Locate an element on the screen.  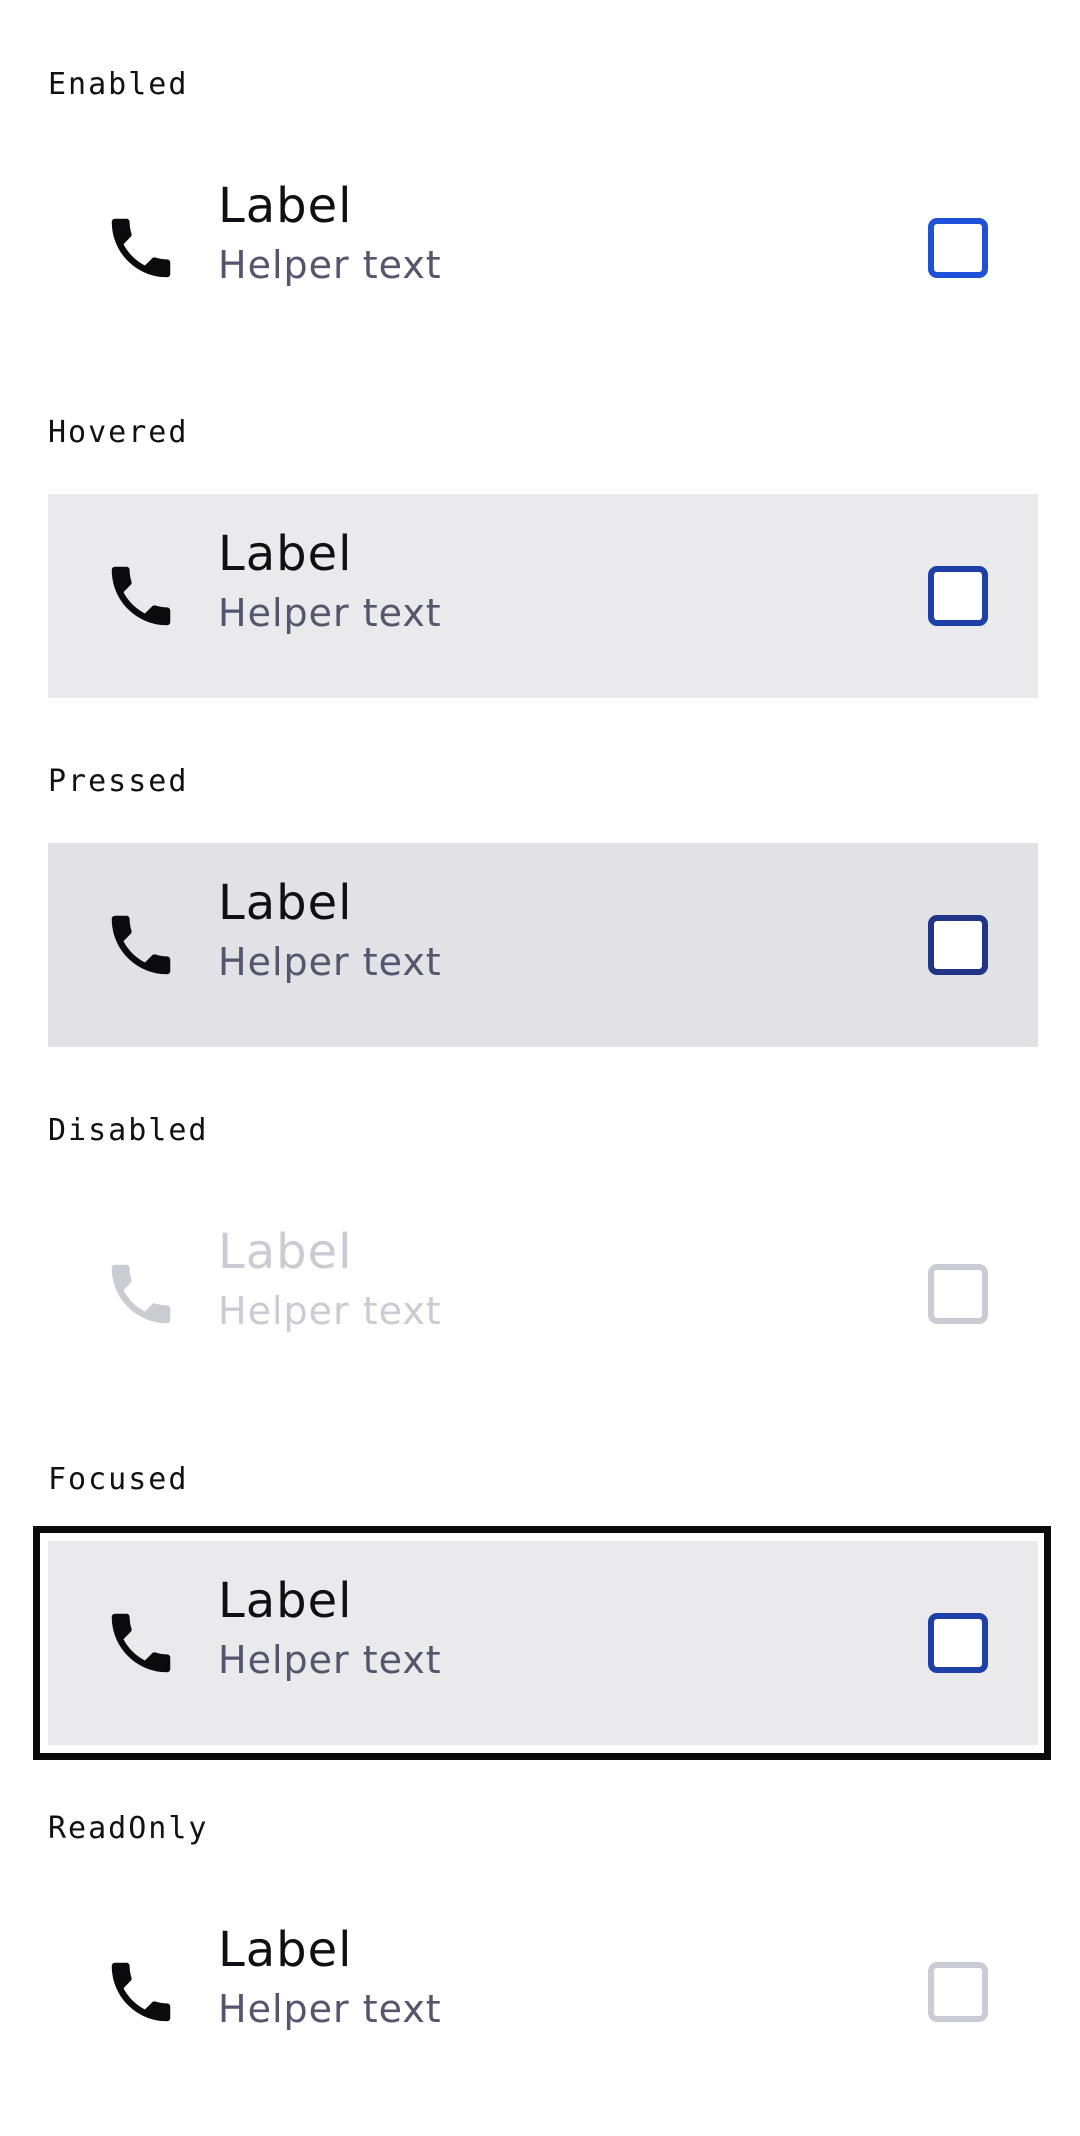
list-item-enabled: Label Helper text is located at coordinates (543, 248).